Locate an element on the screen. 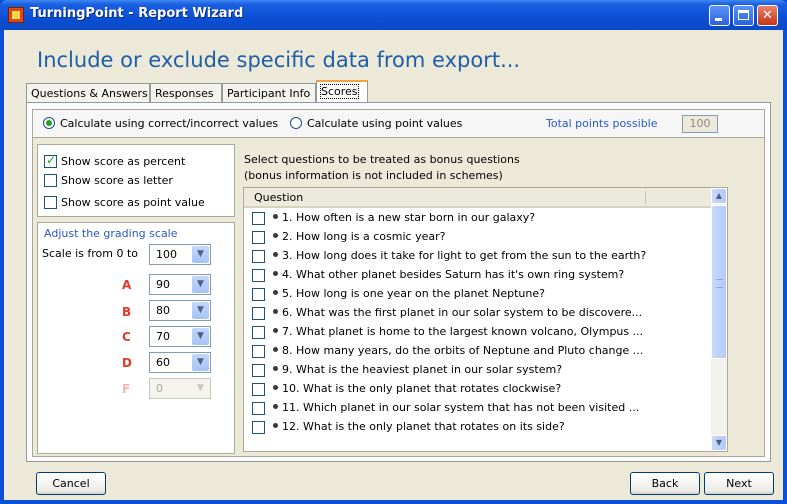 The image size is (787, 504). grading-scale-title: Adjust the grading scale is located at coordinates (111, 233).